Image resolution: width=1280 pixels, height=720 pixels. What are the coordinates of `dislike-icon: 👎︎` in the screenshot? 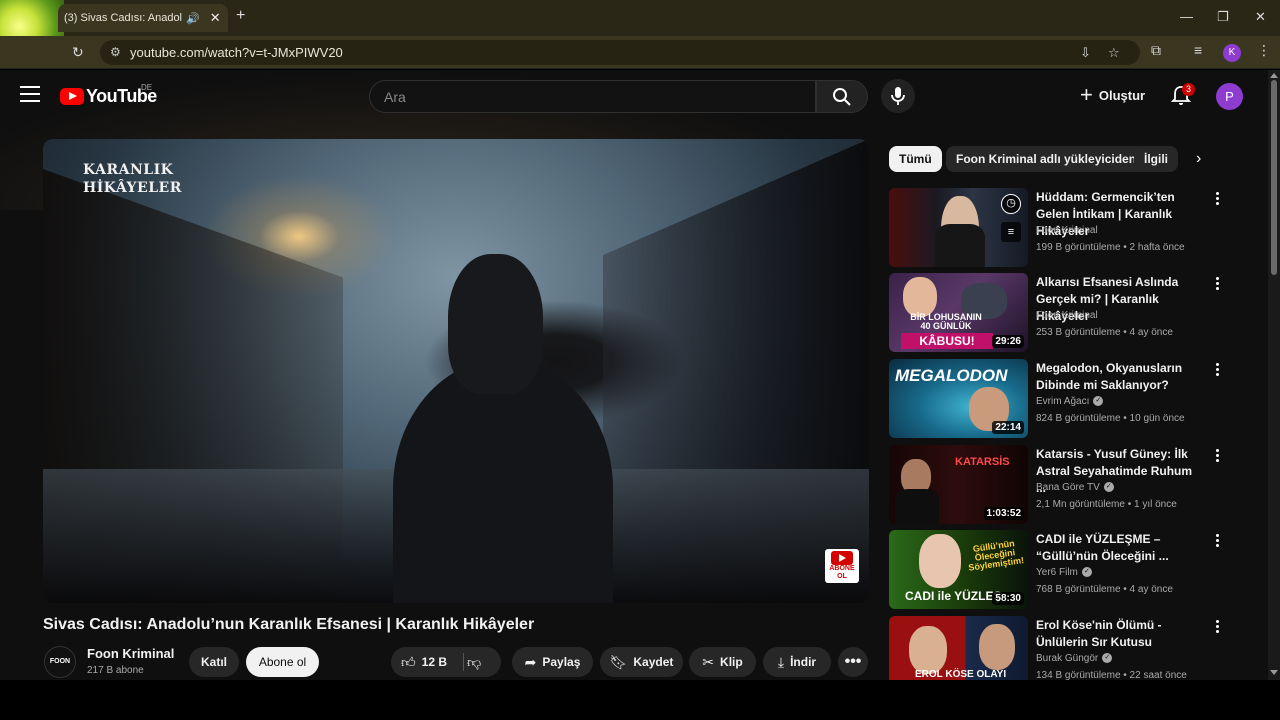 It's located at (474, 662).